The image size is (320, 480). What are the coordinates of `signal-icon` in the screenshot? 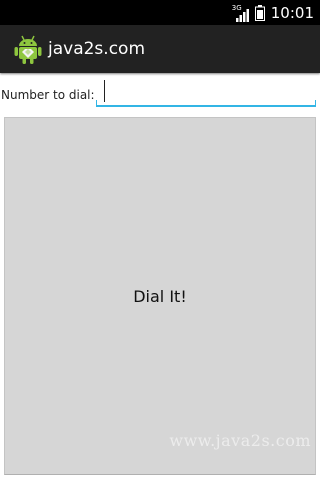 It's located at (242, 15).